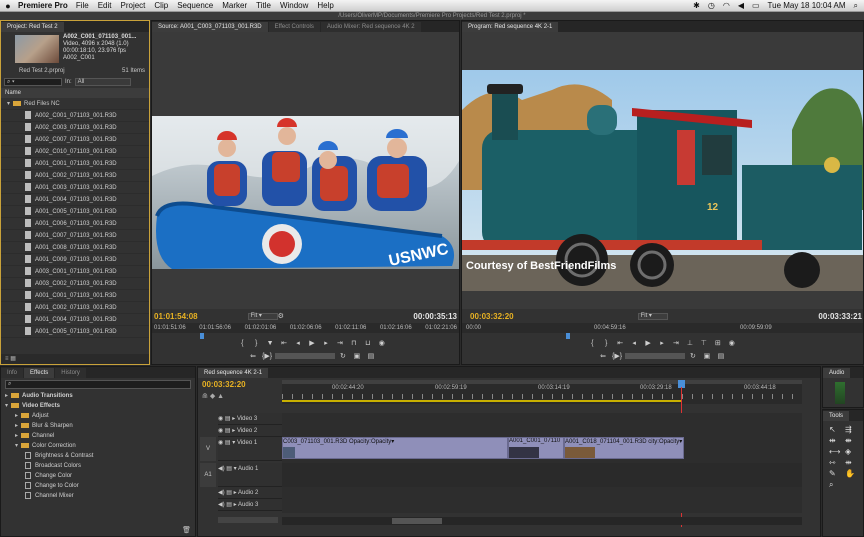  I want to click on project-file-item: A002_C001_071103_001.R3D, so click(75, 116).